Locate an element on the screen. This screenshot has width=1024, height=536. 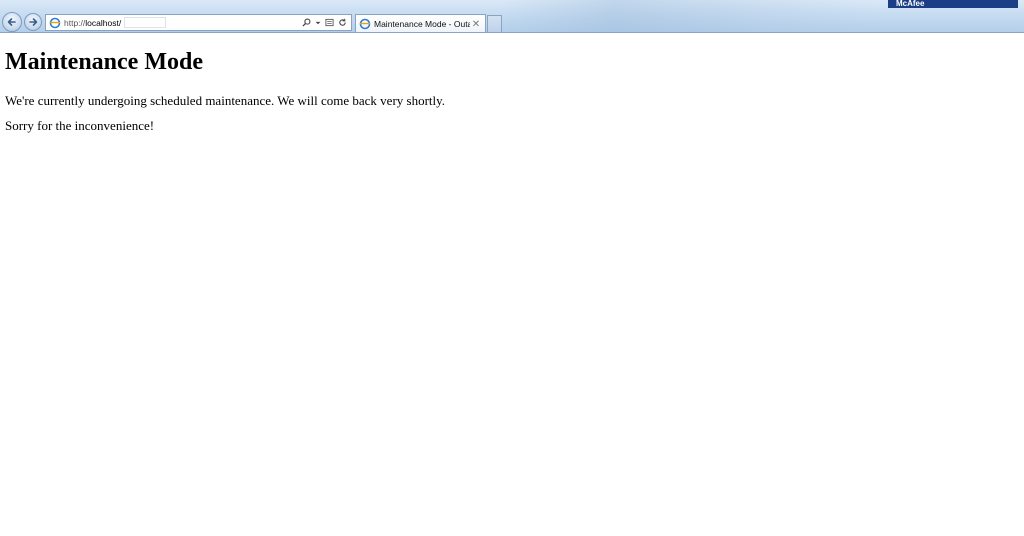
tab-maintenance-mode: Maintenance Mode - Outa... ✕ is located at coordinates (420, 23).